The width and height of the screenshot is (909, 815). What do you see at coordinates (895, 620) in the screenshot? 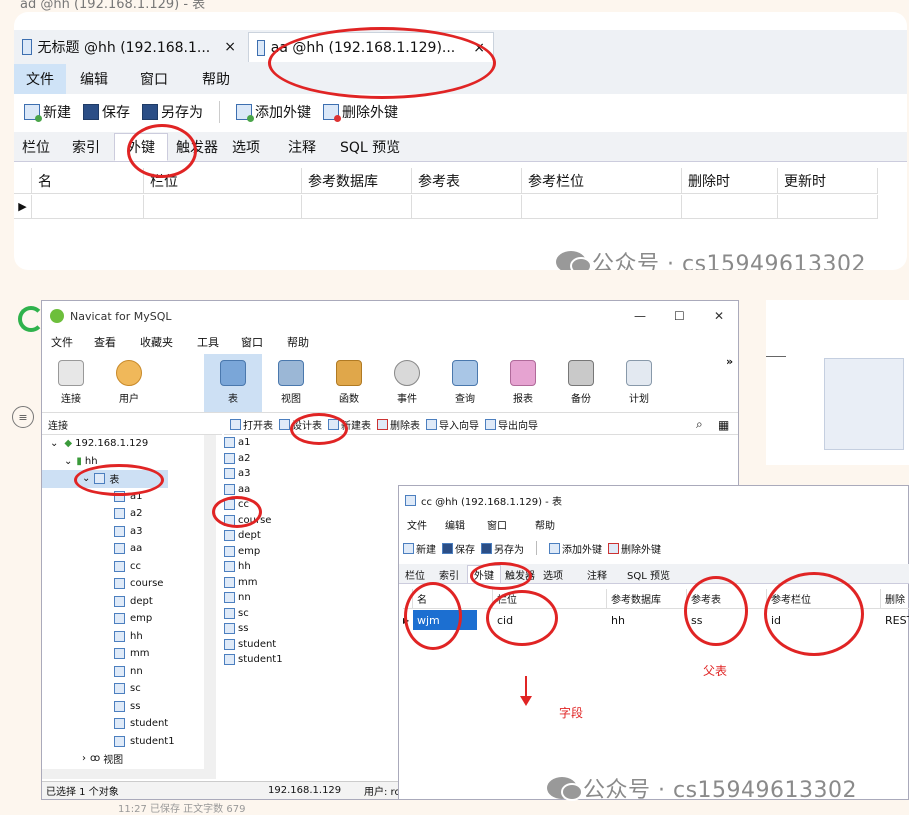
I see `cell-on-delete: REST` at bounding box center [895, 620].